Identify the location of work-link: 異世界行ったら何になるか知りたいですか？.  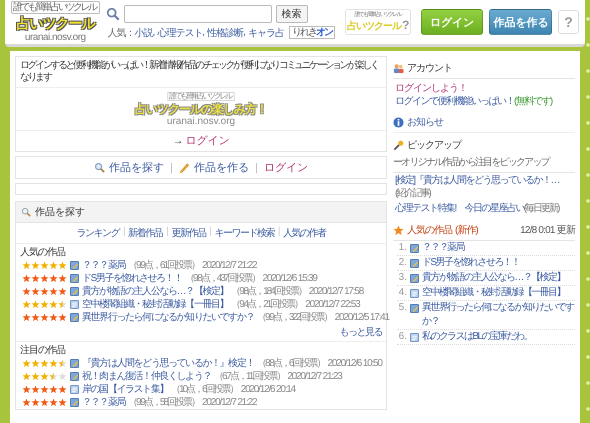
(168, 317).